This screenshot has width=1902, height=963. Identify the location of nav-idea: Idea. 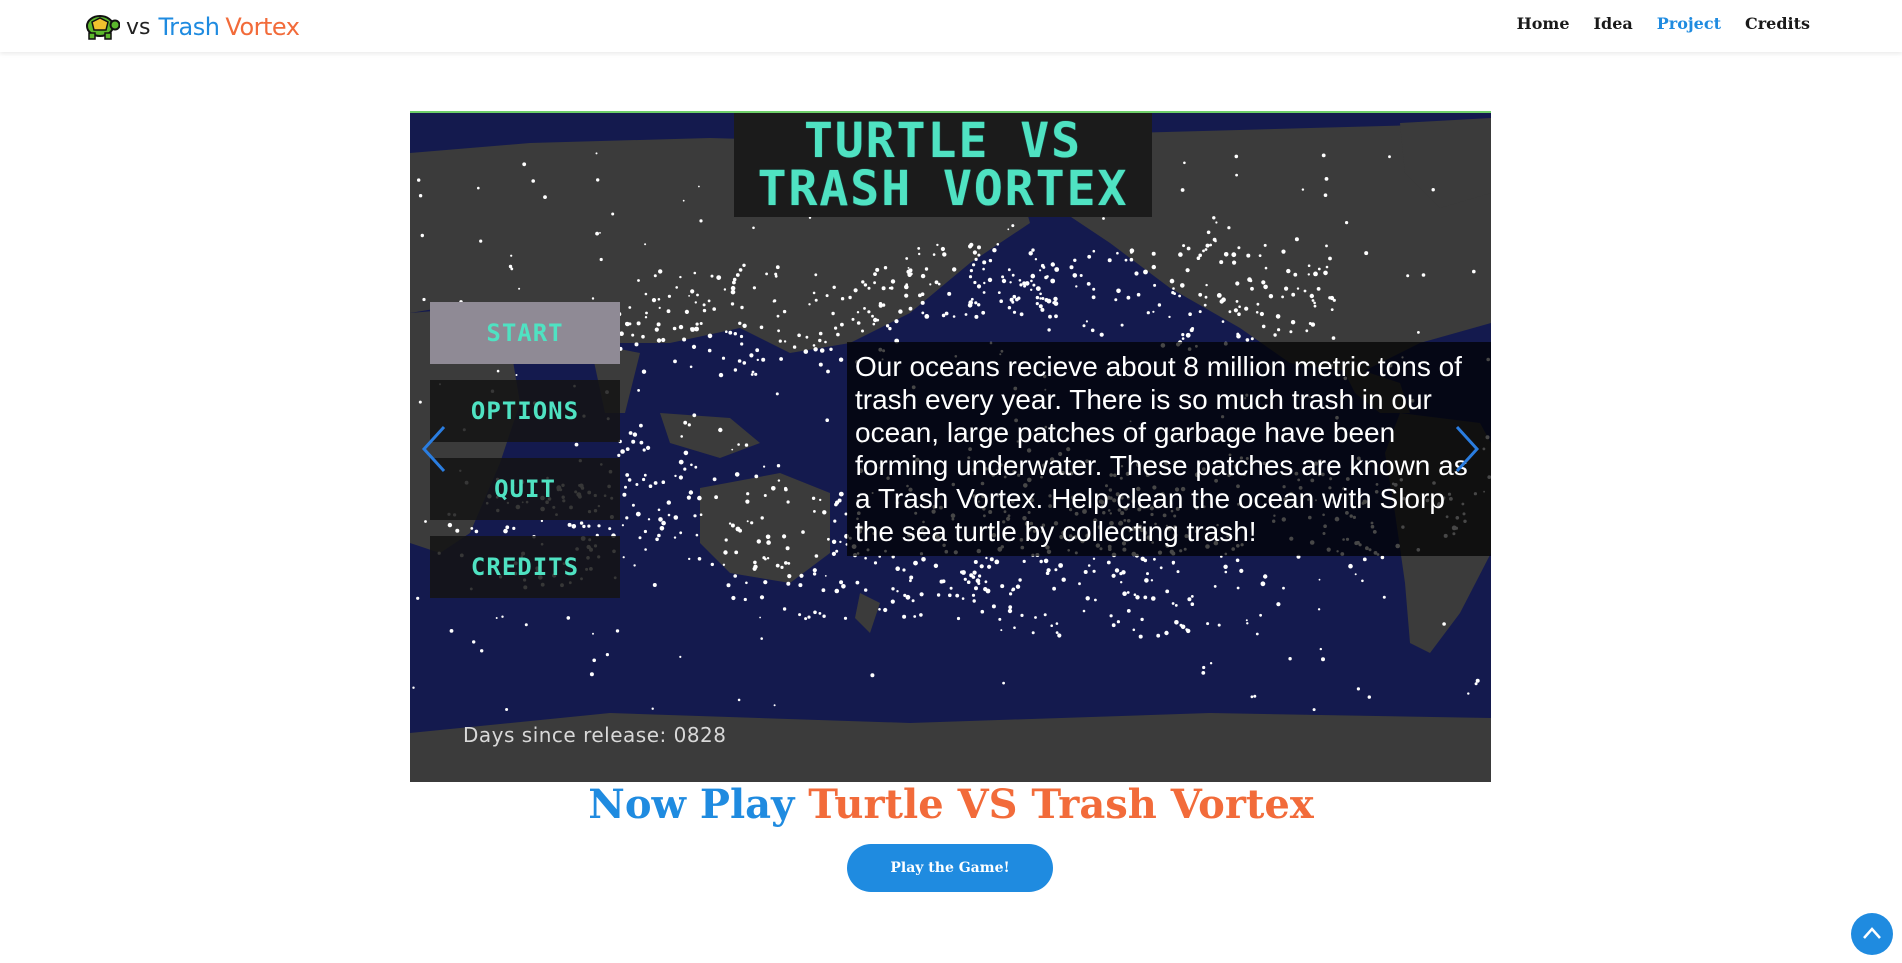
(1613, 23).